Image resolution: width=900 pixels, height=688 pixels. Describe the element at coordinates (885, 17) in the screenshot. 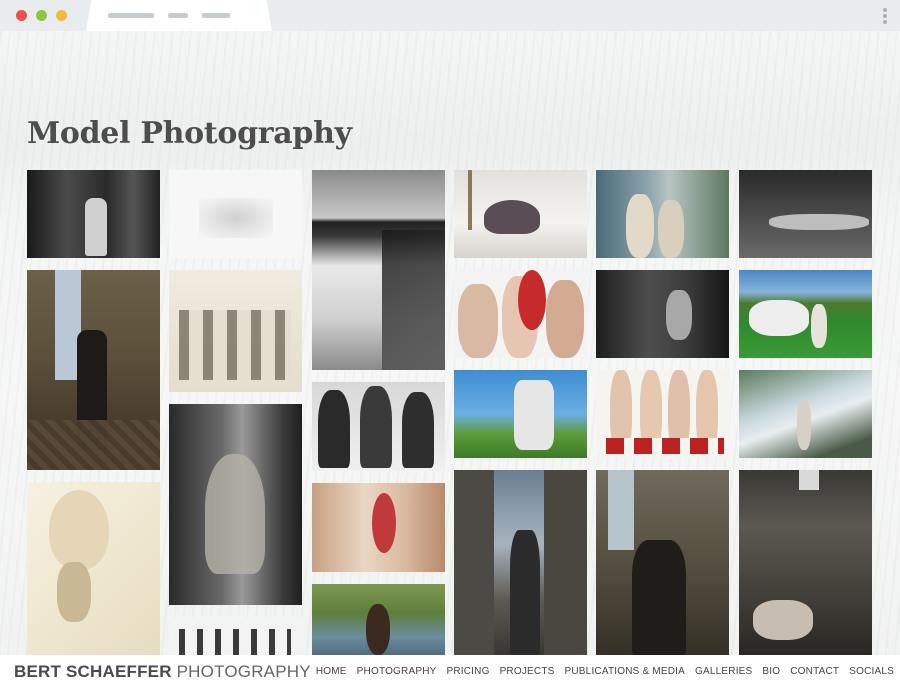

I see `browser-menu-icon` at that location.